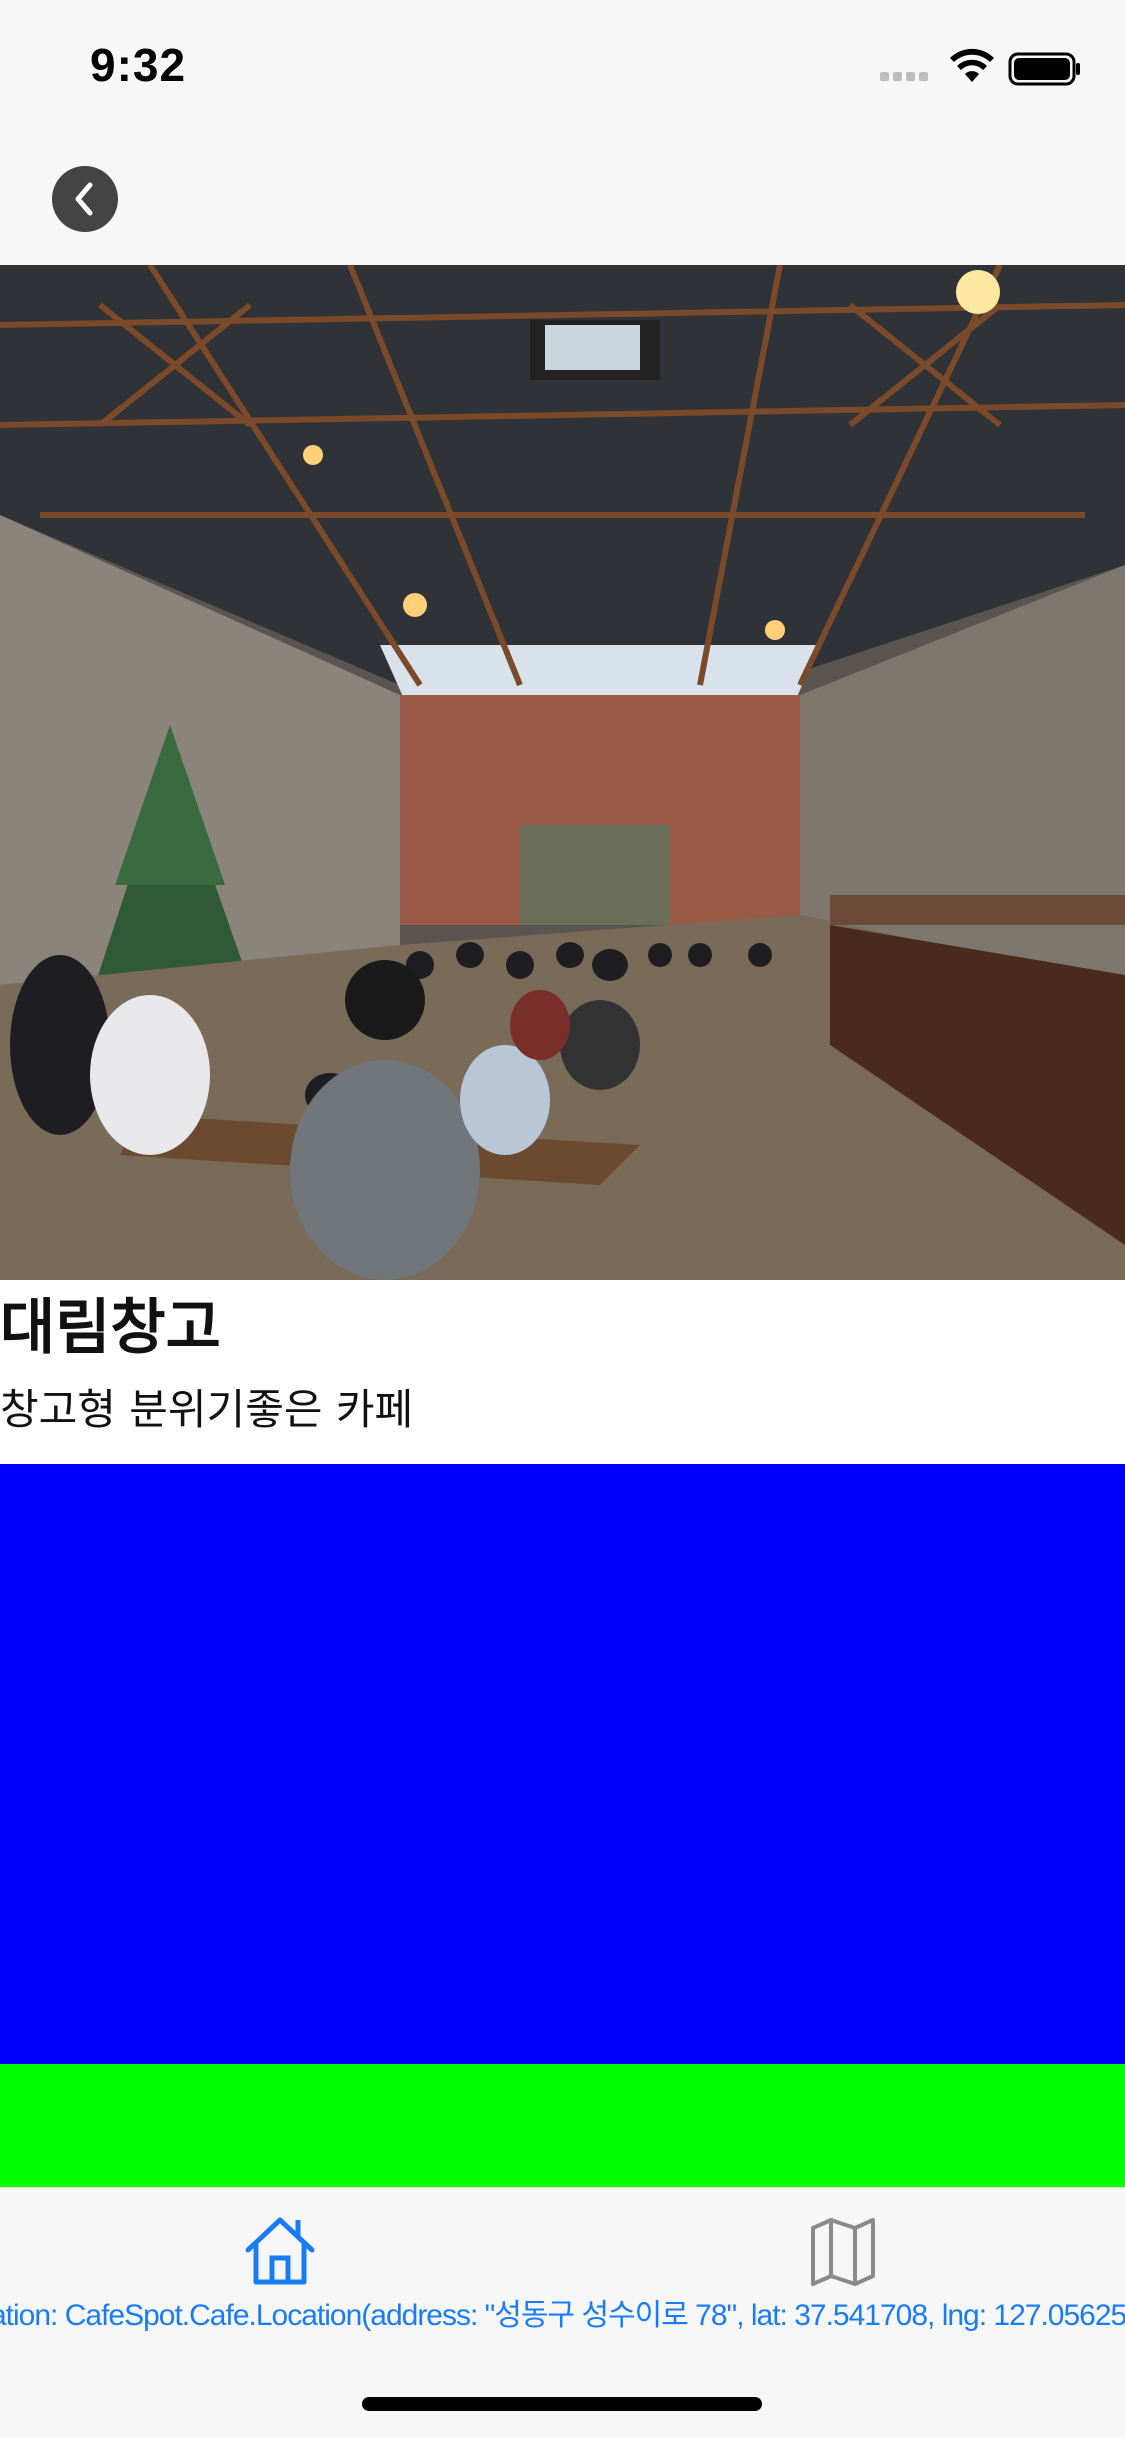 The width and height of the screenshot is (1125, 2437). I want to click on wifi-icon, so click(972, 65).